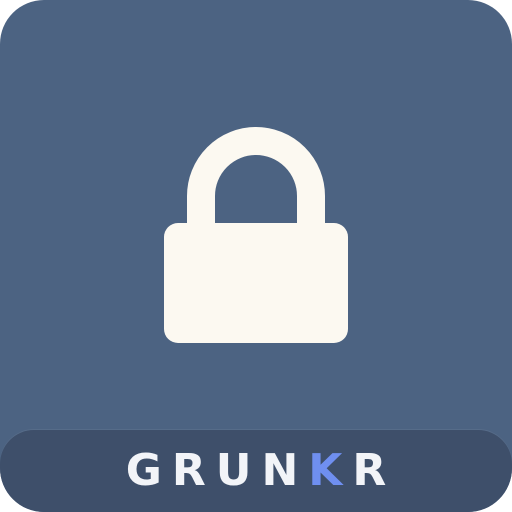  Describe the element at coordinates (217, 470) in the screenshot. I see `wordmark-part-1: GRUN` at that location.